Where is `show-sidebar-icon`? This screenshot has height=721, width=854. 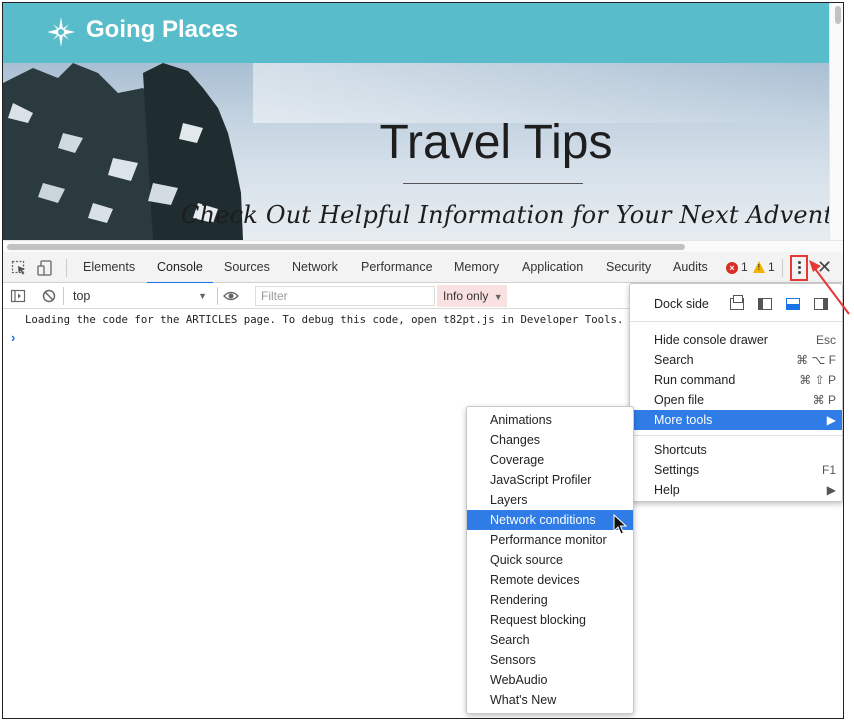
show-sidebar-icon is located at coordinates (18, 296).